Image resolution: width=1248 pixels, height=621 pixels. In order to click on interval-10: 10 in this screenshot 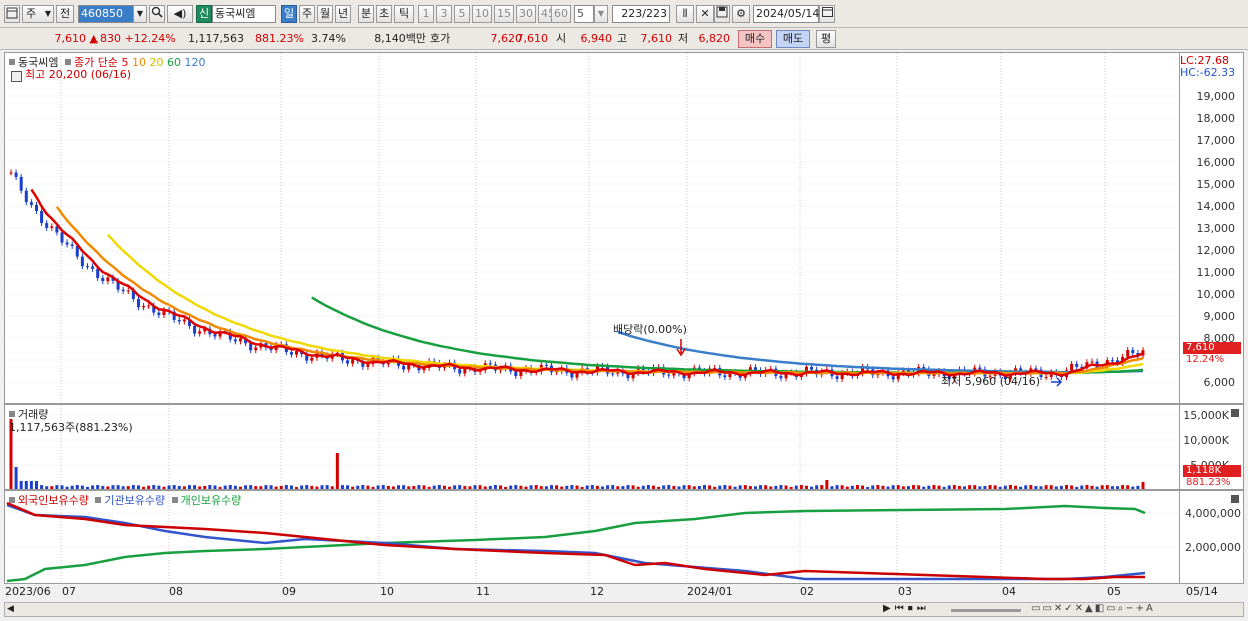, I will do `click(482, 14)`.